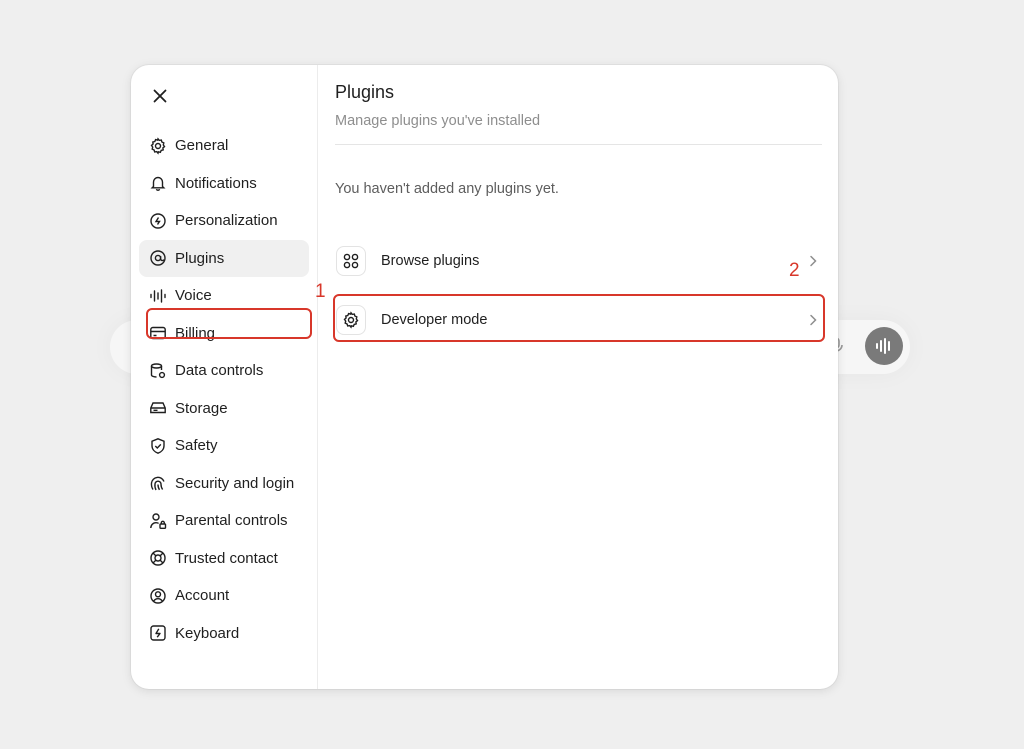 This screenshot has height=749, width=1024. What do you see at coordinates (219, 371) in the screenshot?
I see `sidebar-item-label: Data controls` at bounding box center [219, 371].